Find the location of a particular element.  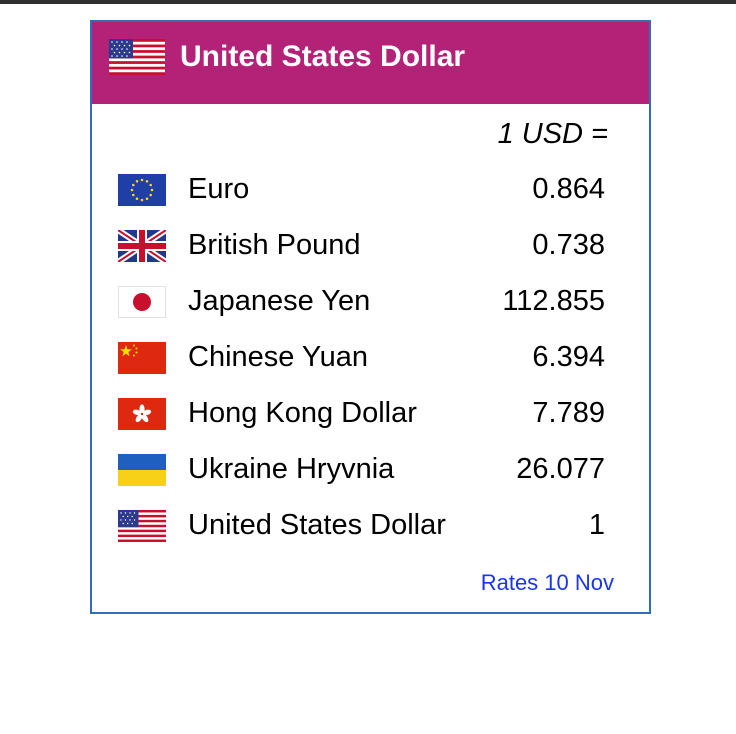

currency-rate: 26.077 is located at coordinates (560, 469).